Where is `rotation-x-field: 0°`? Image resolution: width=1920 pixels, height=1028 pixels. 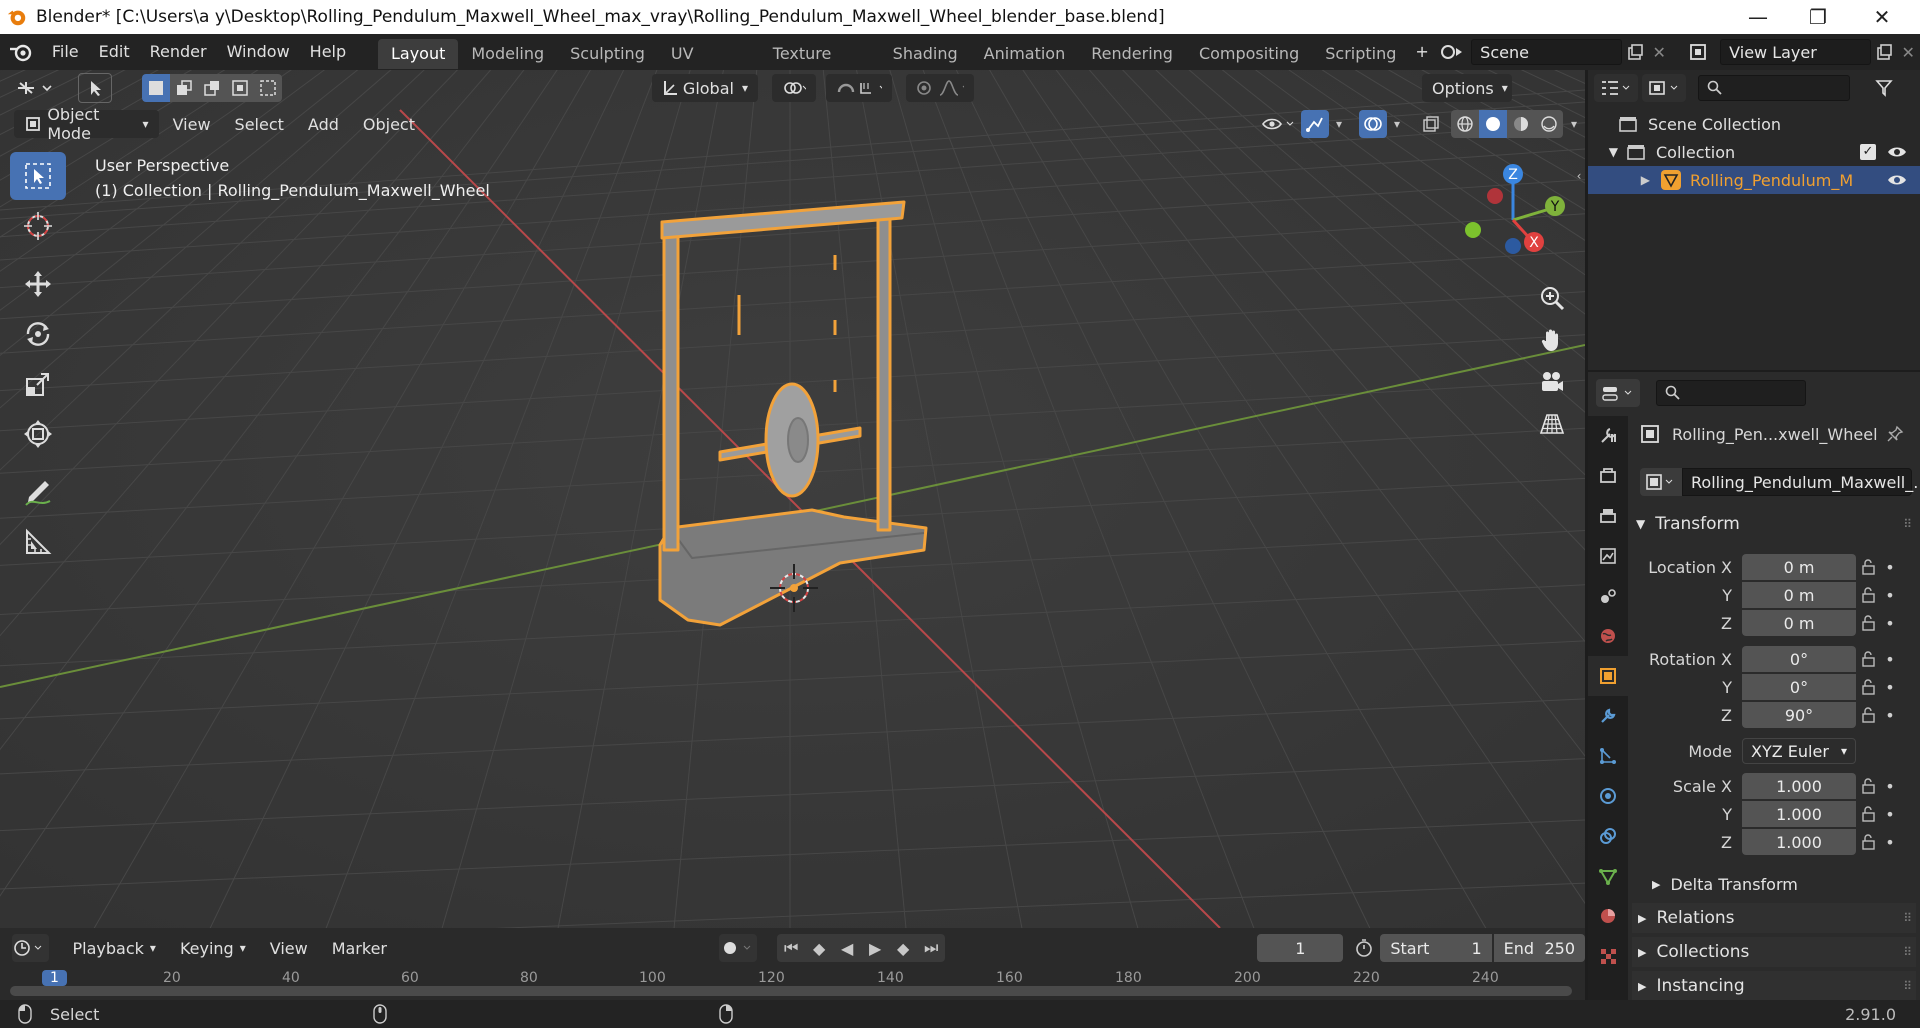
rotation-x-field: 0° is located at coordinates (1799, 659).